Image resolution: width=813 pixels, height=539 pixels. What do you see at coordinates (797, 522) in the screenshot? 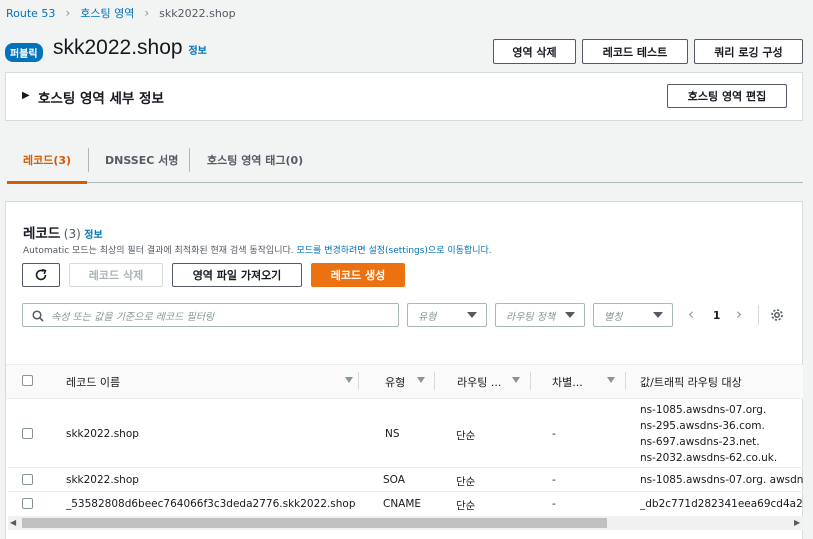
I see `scroll-right-icon: ▶` at bounding box center [797, 522].